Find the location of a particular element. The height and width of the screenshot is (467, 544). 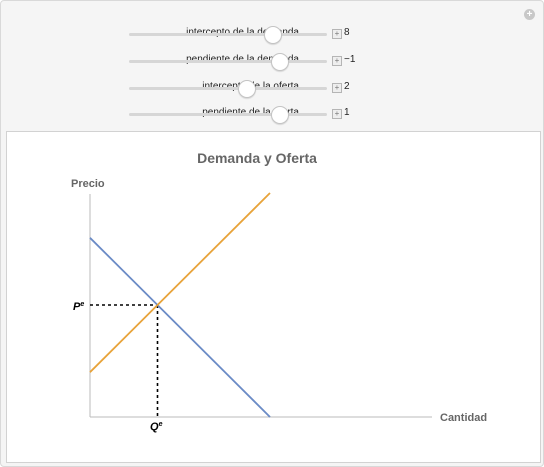

demand-slope-slider is located at coordinates (228, 62).